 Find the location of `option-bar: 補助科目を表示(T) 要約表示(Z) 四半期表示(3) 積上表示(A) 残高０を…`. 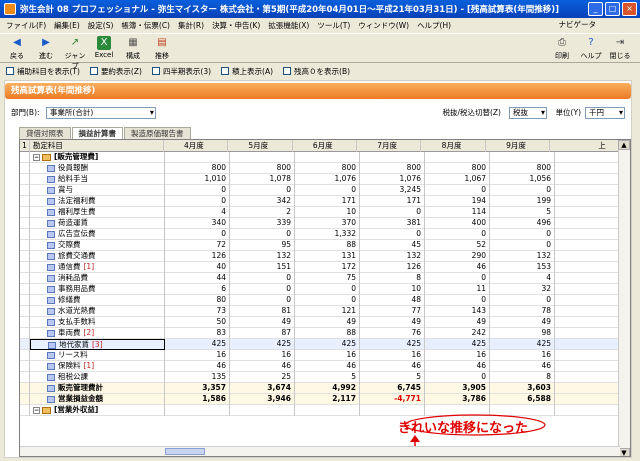

option-bar: 補助科目を表示(T) 要約表示(Z) 四半期表示(3) 積上表示(A) 残高０を… is located at coordinates (320, 71).